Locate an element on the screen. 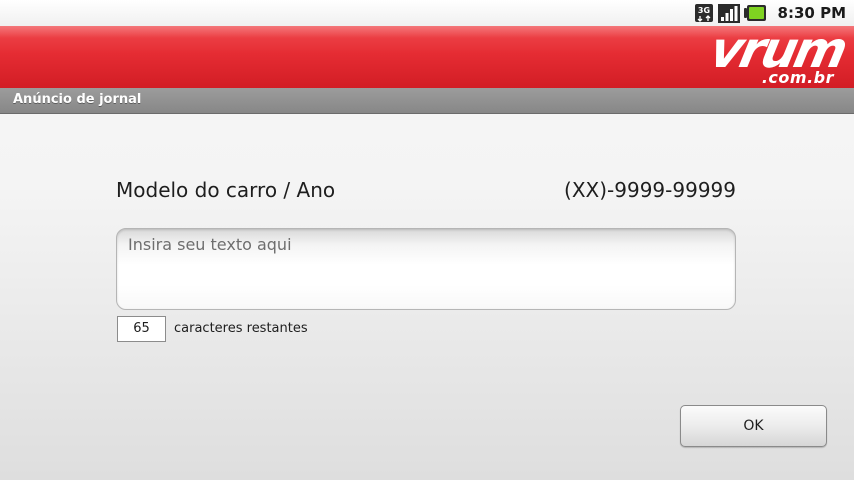 This screenshot has height=480, width=854. ok-button: OK is located at coordinates (753, 426).